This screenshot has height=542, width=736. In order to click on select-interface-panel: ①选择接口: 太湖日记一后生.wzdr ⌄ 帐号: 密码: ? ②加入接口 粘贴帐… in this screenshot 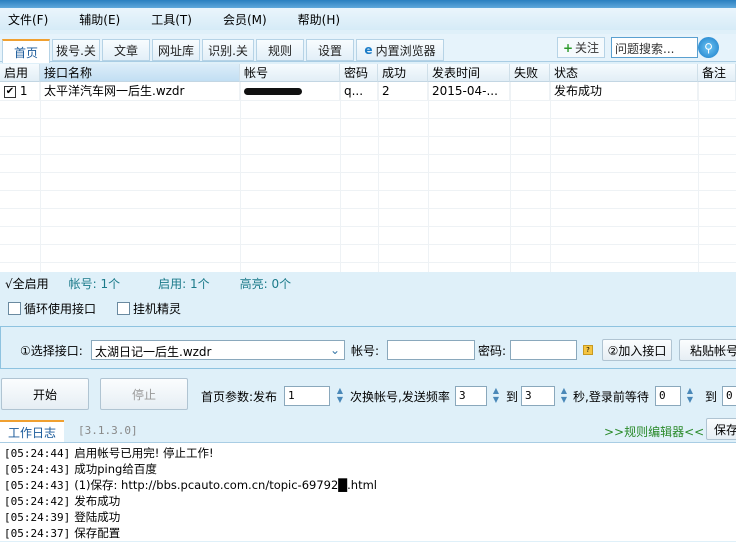, I will do `click(368, 347)`.